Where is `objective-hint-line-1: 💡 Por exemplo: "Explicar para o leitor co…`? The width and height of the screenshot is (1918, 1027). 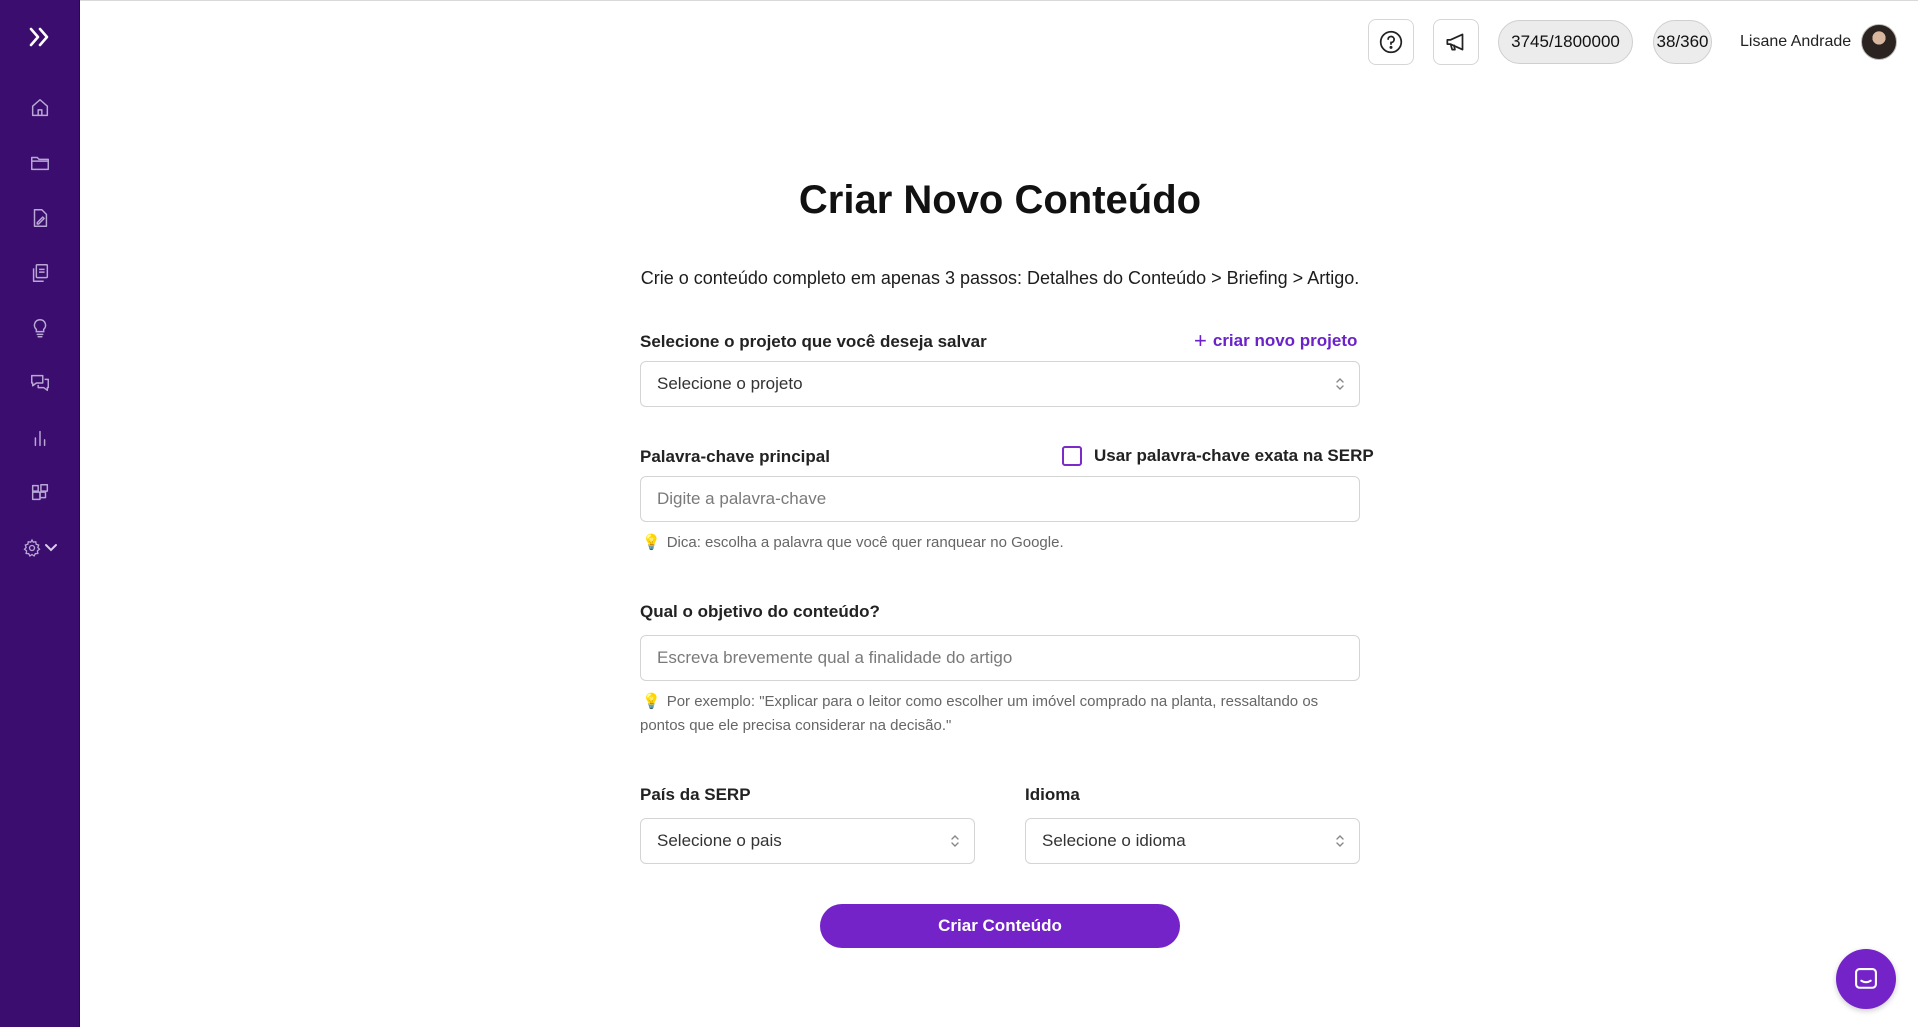
objective-hint-line-1: 💡 Por exemplo: "Explicar para o leitor co… is located at coordinates (1002, 702).